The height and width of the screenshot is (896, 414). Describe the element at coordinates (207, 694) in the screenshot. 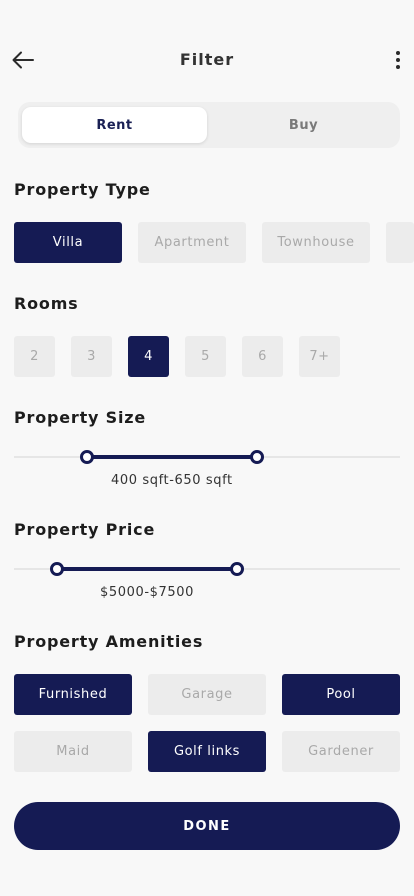

I see `amenity-garage: Garage` at that location.